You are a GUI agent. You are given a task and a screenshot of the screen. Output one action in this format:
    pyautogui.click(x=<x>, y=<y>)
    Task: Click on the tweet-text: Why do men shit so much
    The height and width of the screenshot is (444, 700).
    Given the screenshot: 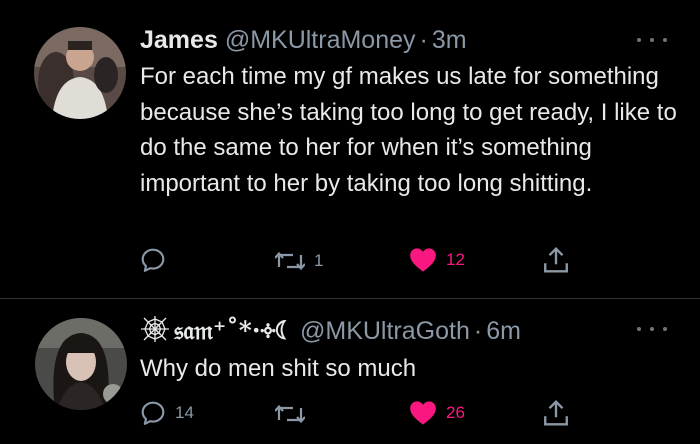 What is the action you would take?
    pyautogui.click(x=278, y=368)
    